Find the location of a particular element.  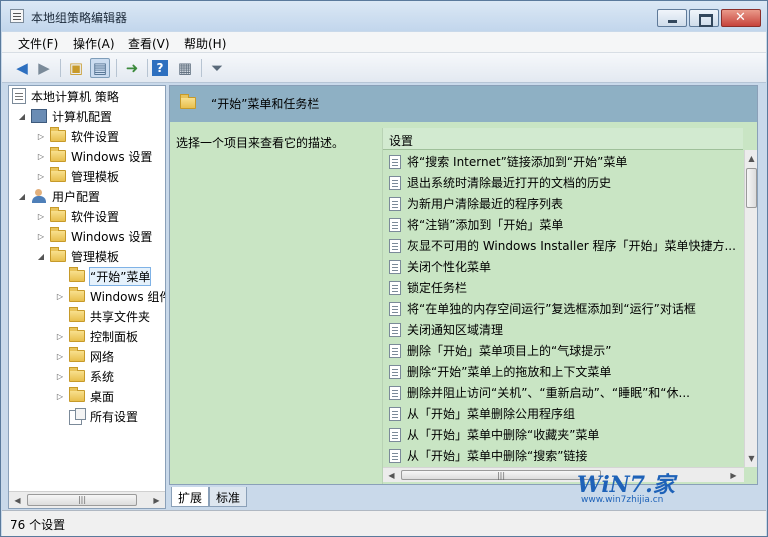

setting-row: 将“注销”添加到「开始」菜单 is located at coordinates (563, 224).